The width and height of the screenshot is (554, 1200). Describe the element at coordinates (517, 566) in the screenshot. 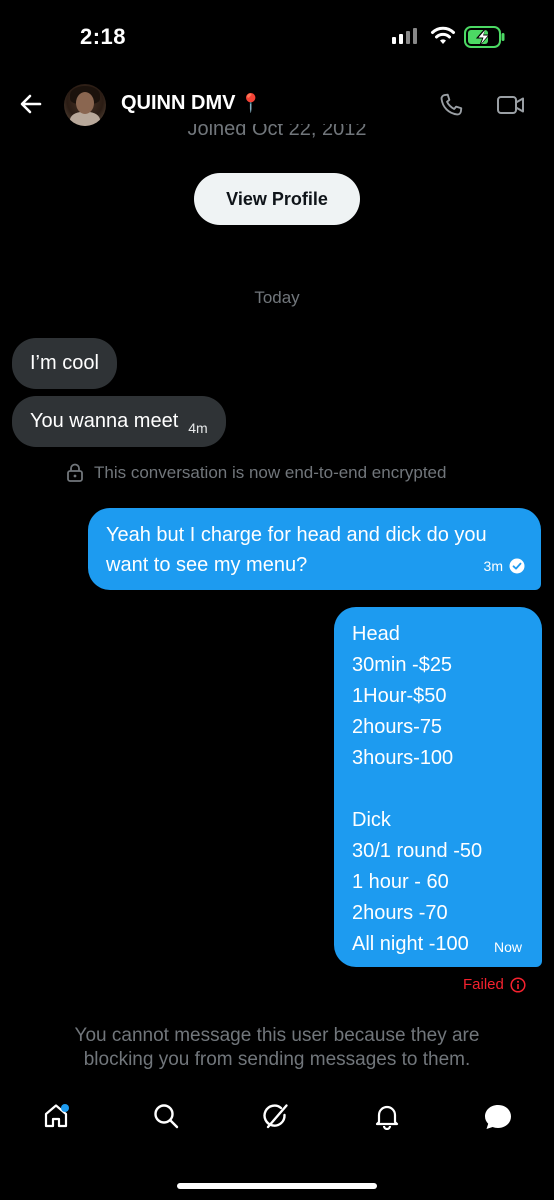

I see `check-circle-icon` at that location.